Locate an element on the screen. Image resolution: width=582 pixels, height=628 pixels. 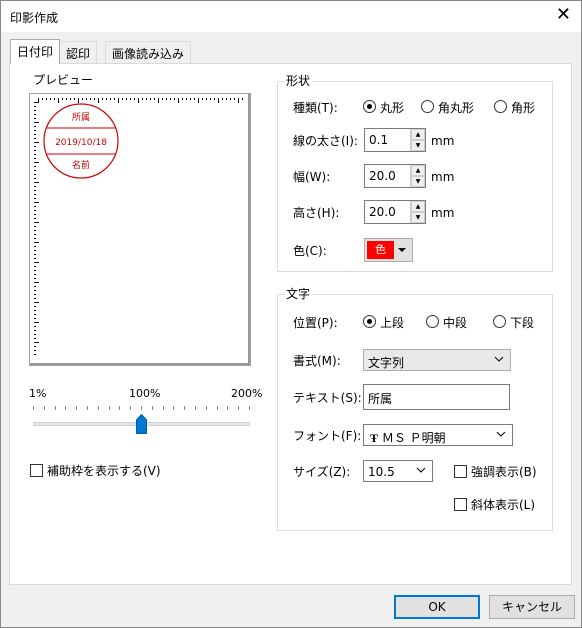
color-picker-button: 色 is located at coordinates (388, 250).